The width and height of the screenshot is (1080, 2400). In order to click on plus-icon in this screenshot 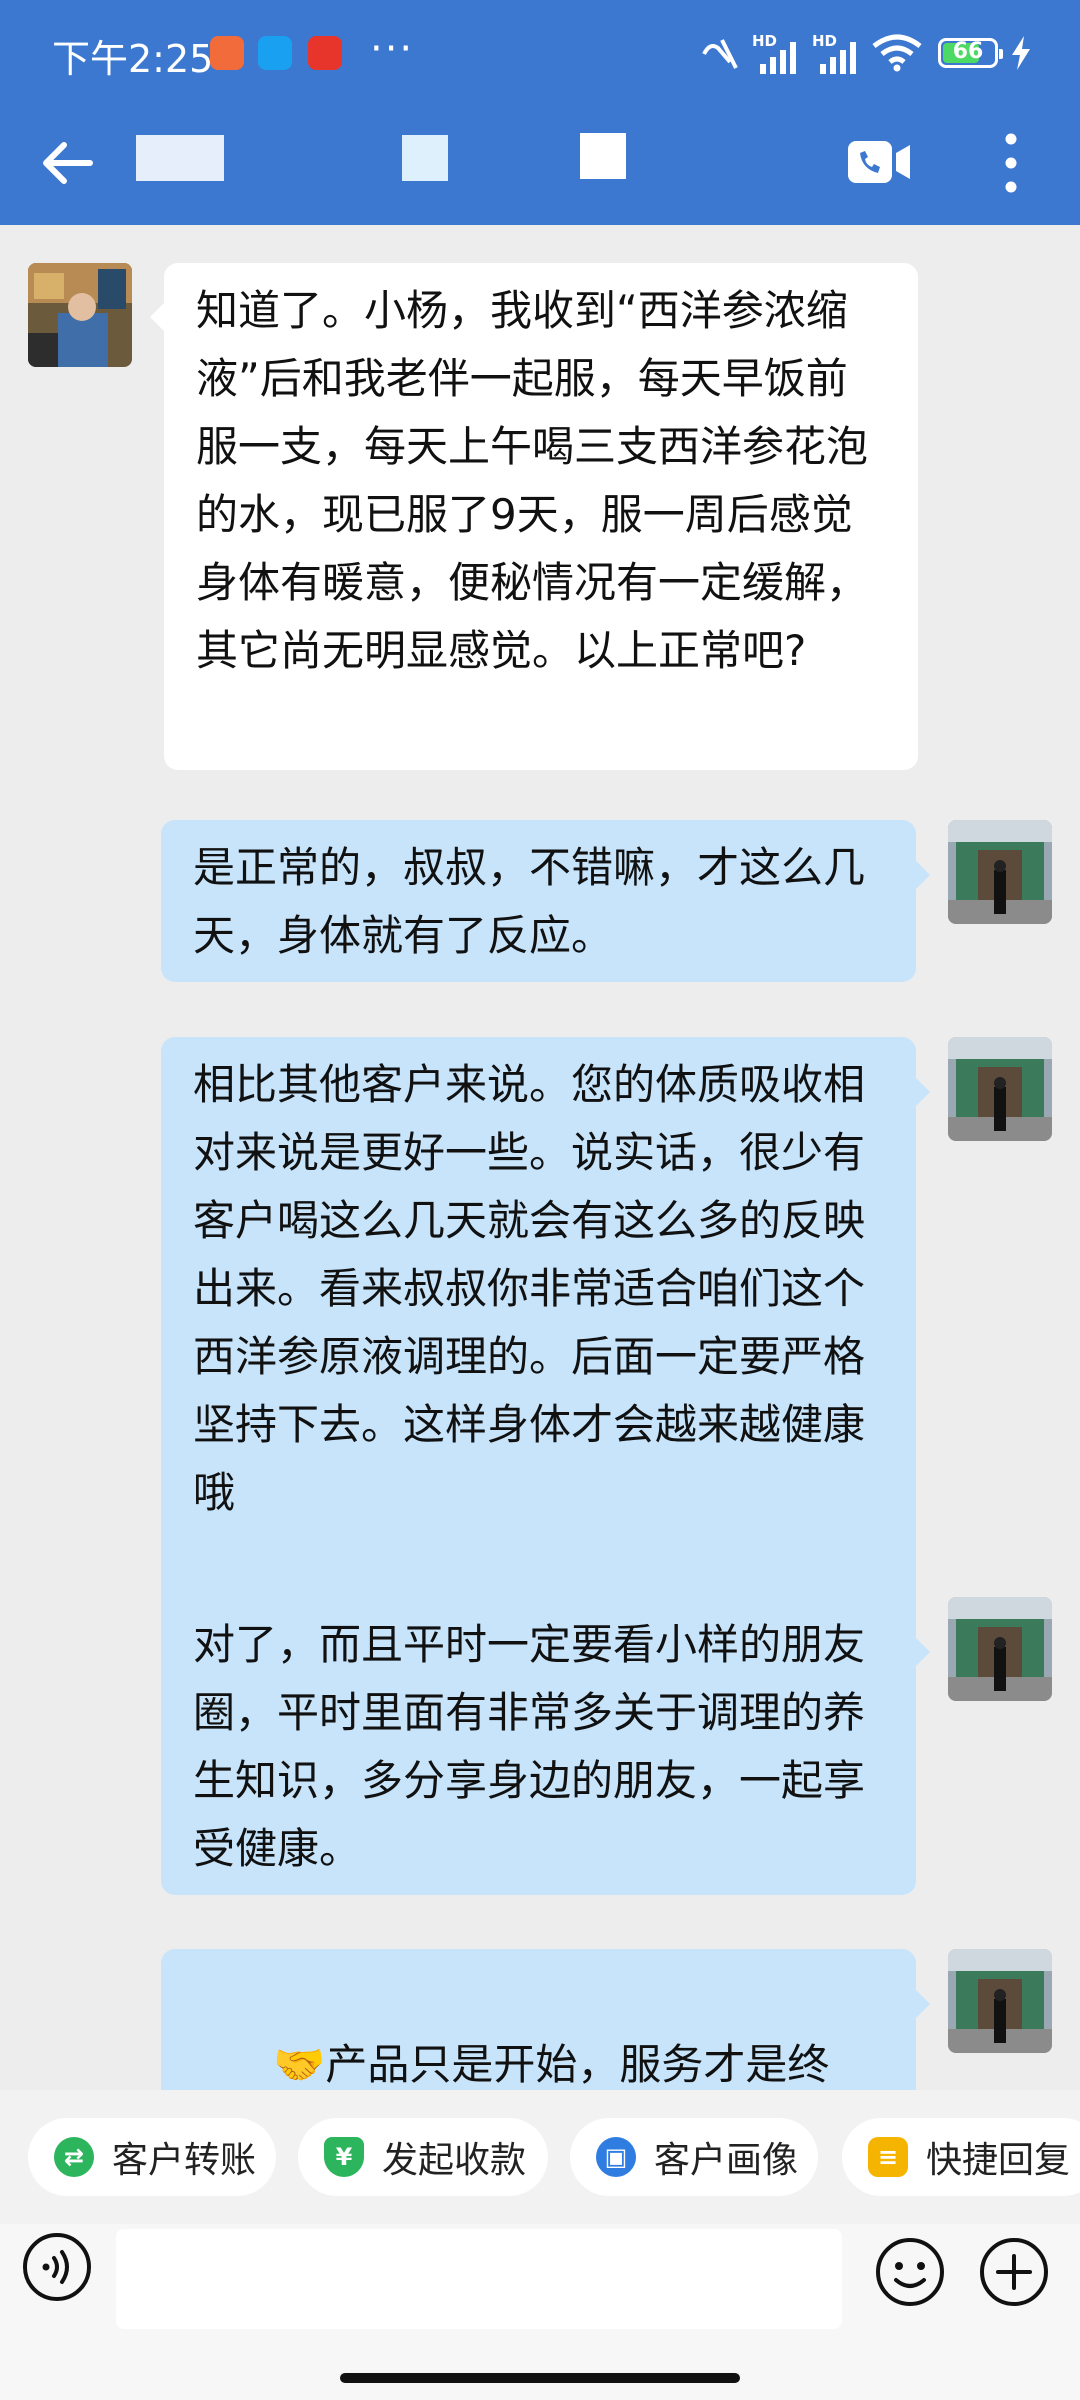, I will do `click(1014, 2272)`.